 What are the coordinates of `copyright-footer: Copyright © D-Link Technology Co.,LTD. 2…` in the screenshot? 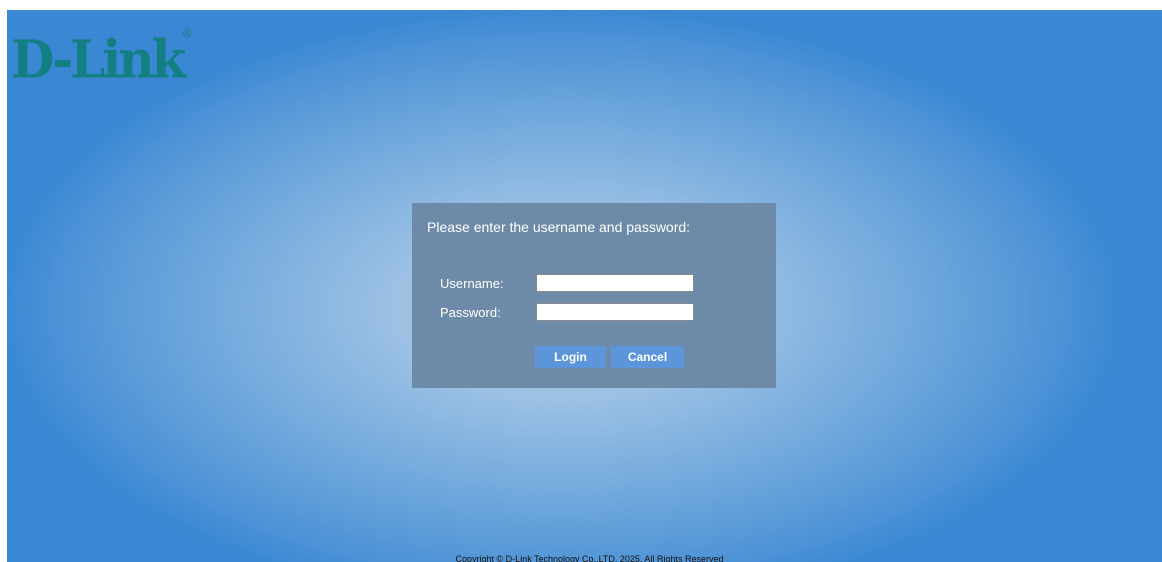 It's located at (589, 558).